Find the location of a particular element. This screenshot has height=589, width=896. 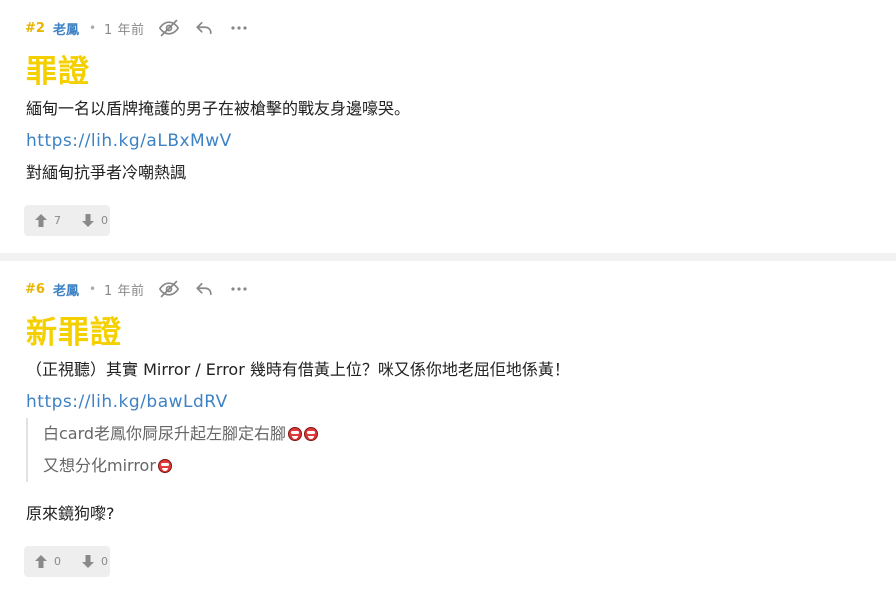

post-heading: 新罪證 is located at coordinates (74, 333).